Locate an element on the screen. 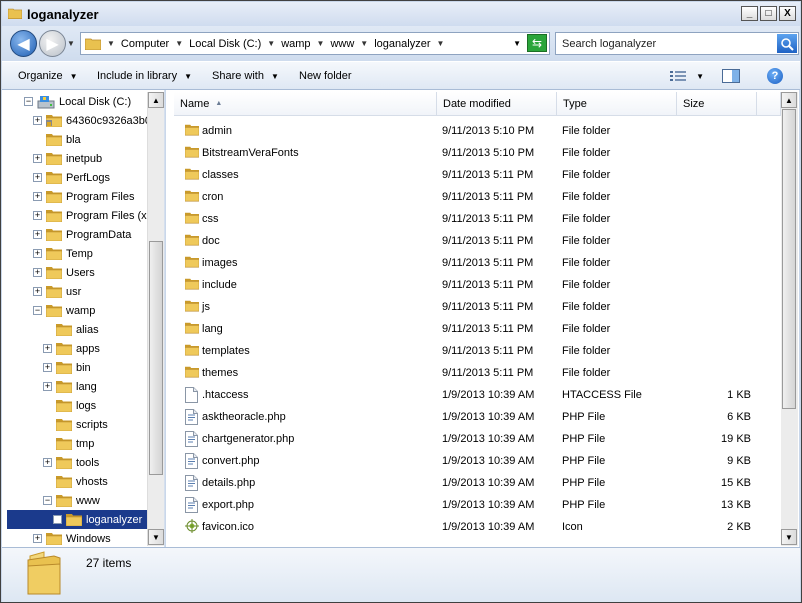 This screenshot has height=603, width=802. file-row: js 9/11/2013 5:11 PM File folder is located at coordinates (472, 307).